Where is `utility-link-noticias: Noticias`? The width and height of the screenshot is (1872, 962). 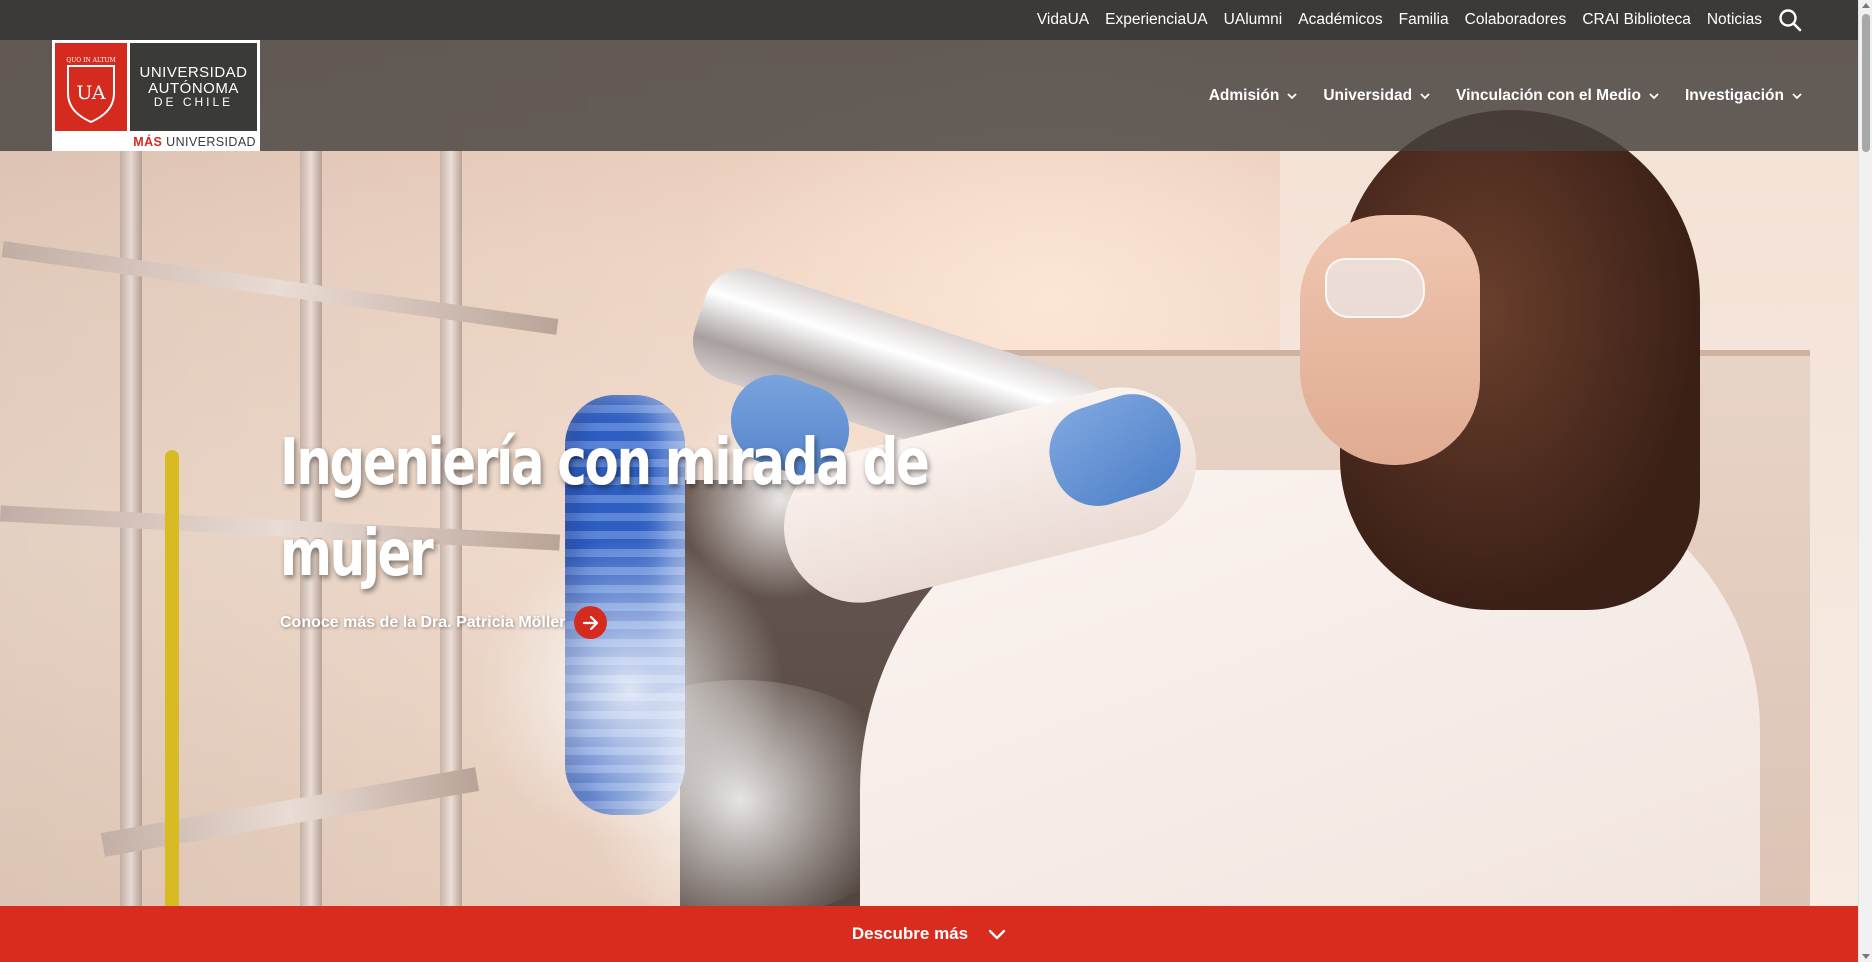
utility-link-noticias: Noticias is located at coordinates (1734, 20).